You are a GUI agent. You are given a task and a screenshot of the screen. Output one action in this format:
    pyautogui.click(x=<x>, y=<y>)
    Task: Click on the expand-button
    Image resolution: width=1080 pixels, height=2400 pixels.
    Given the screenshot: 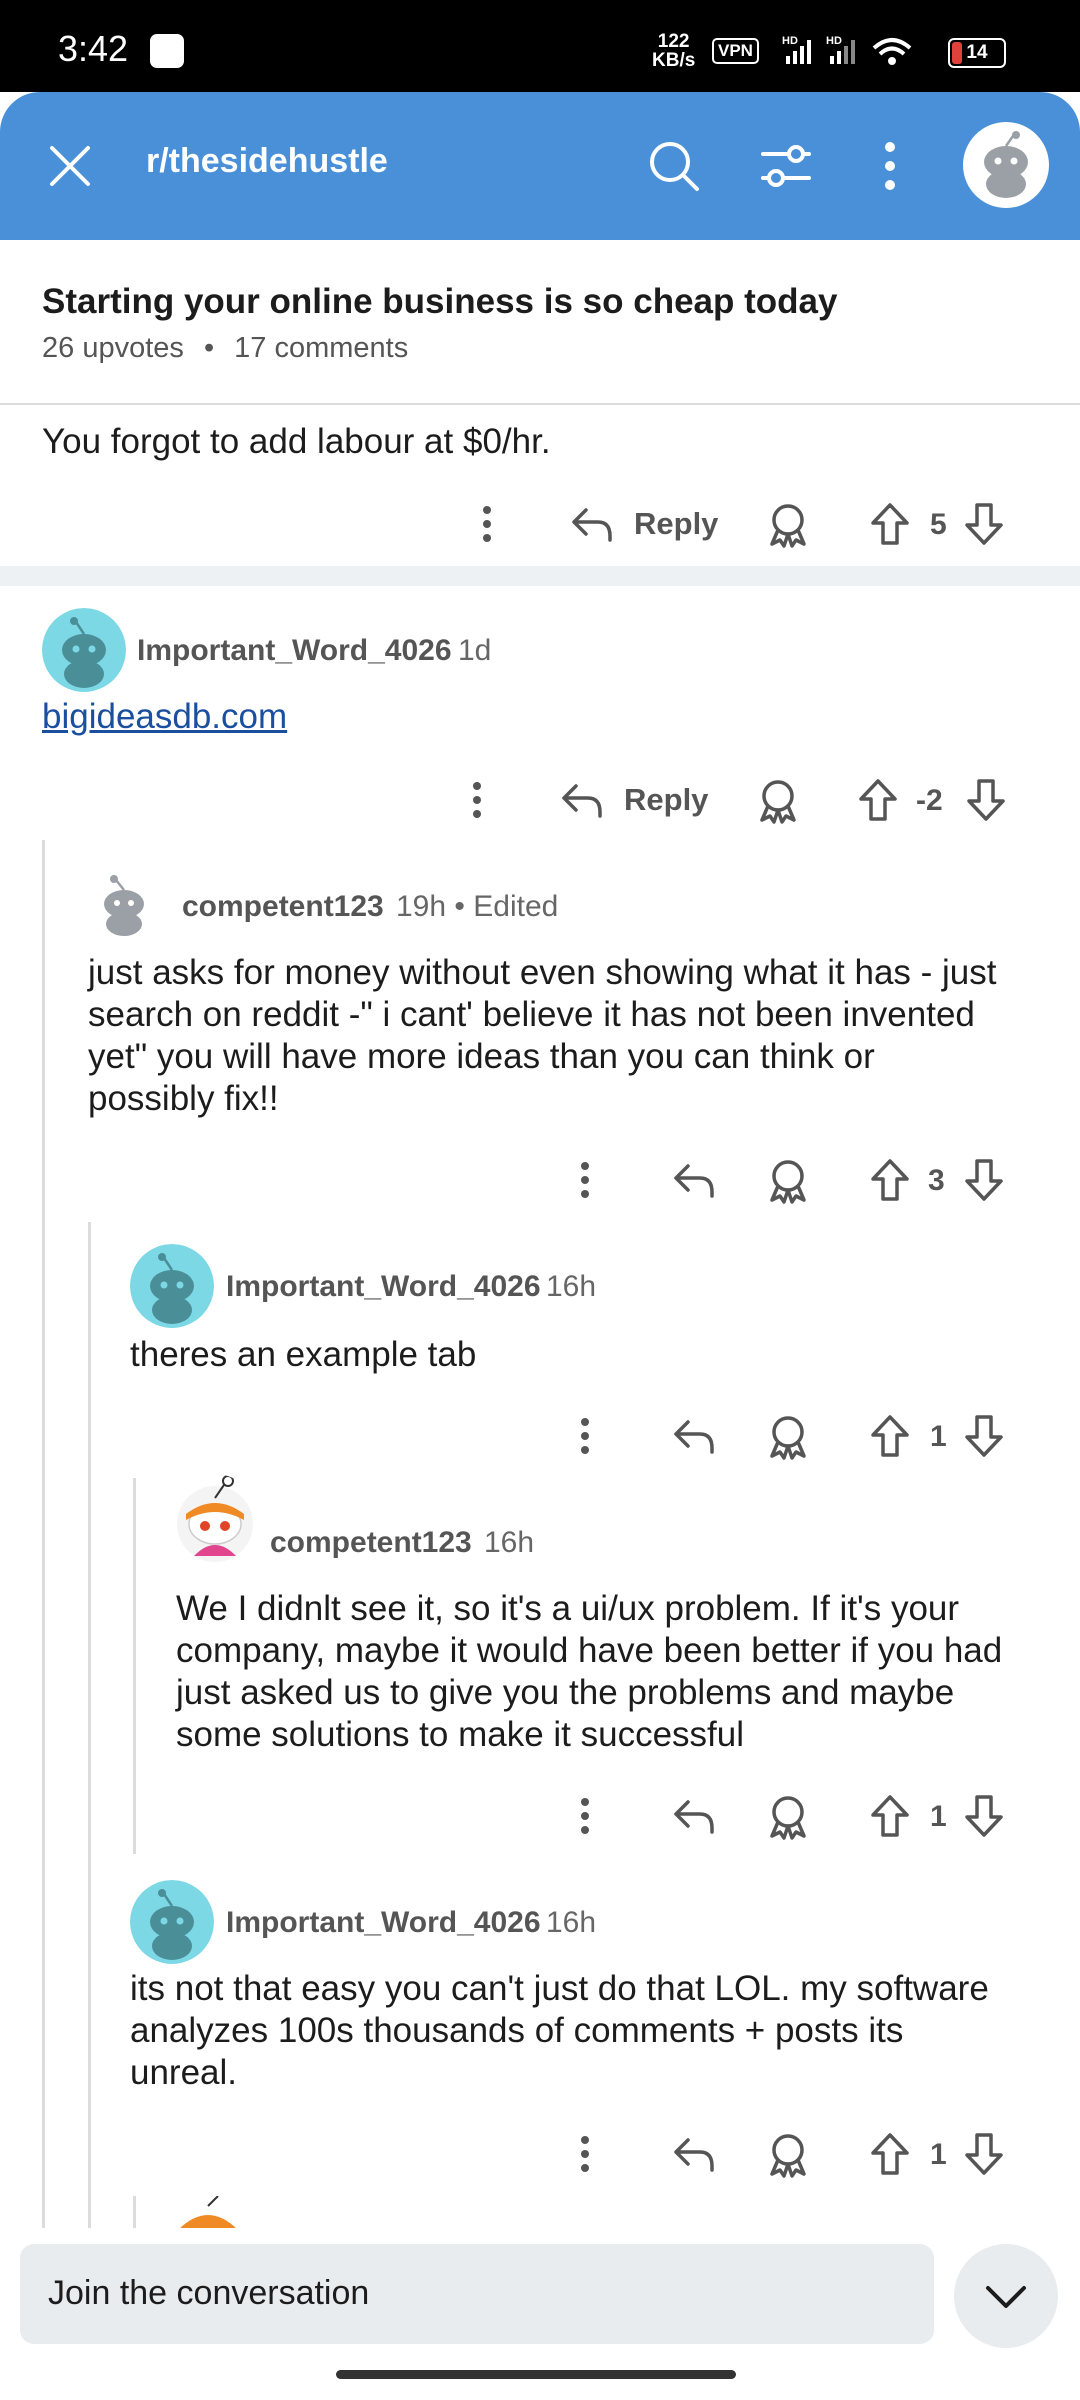 What is the action you would take?
    pyautogui.click(x=1006, y=2296)
    